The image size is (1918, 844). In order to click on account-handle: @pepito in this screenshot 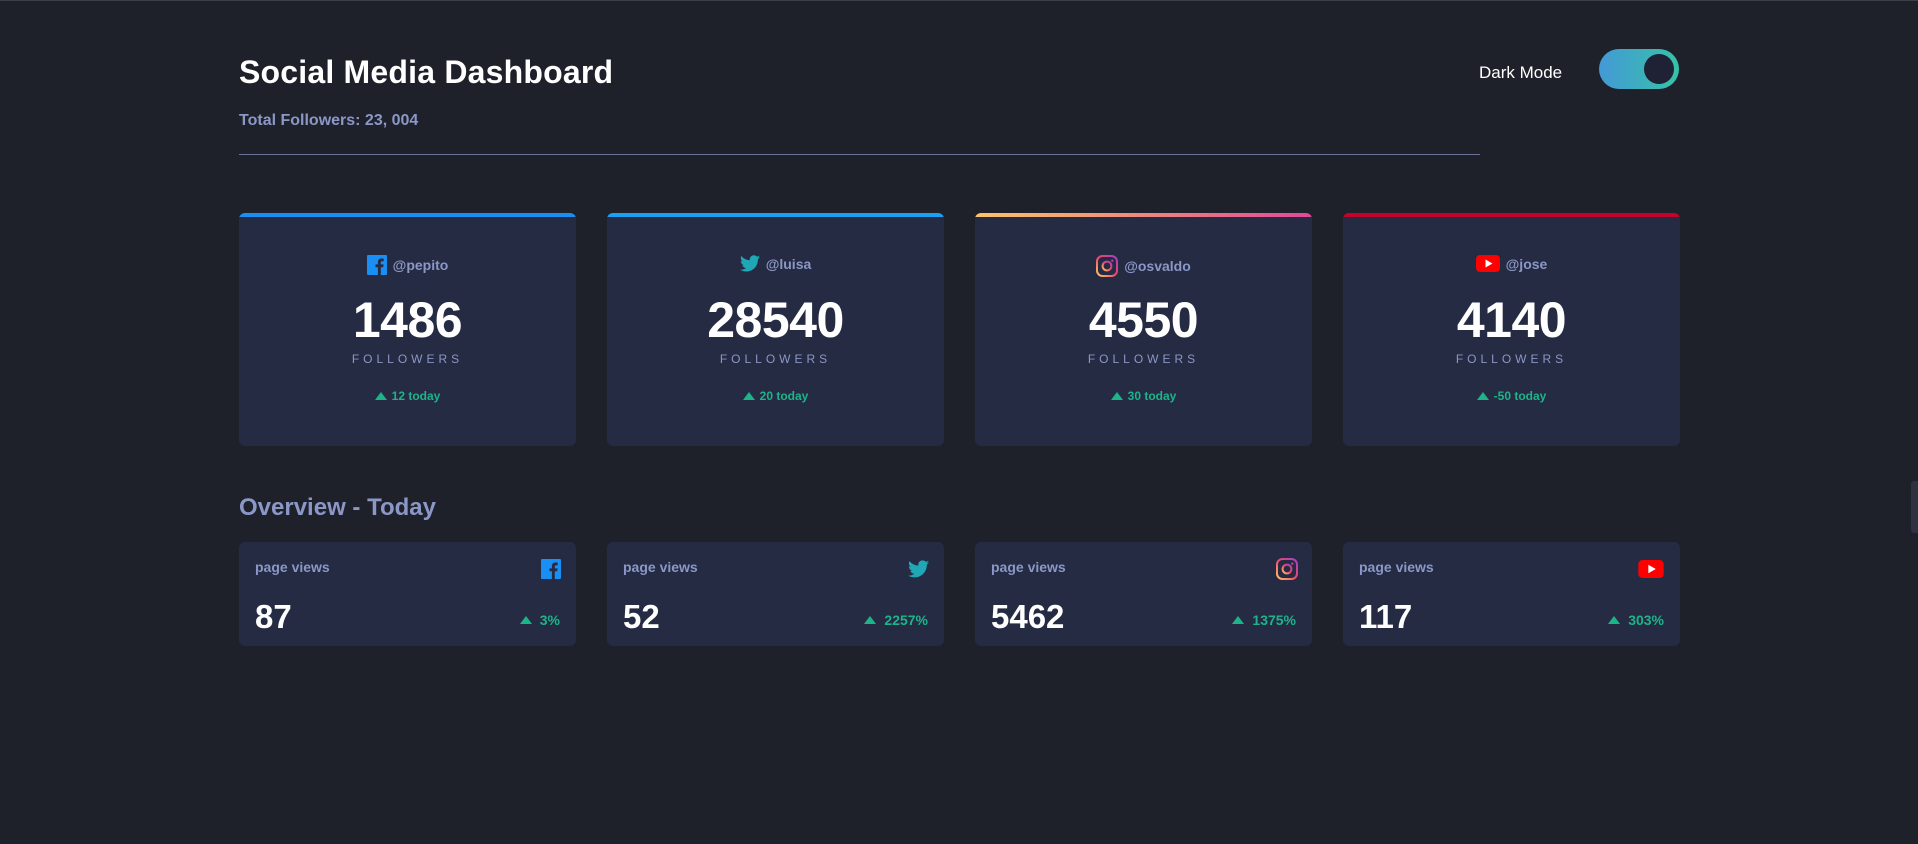, I will do `click(420, 265)`.